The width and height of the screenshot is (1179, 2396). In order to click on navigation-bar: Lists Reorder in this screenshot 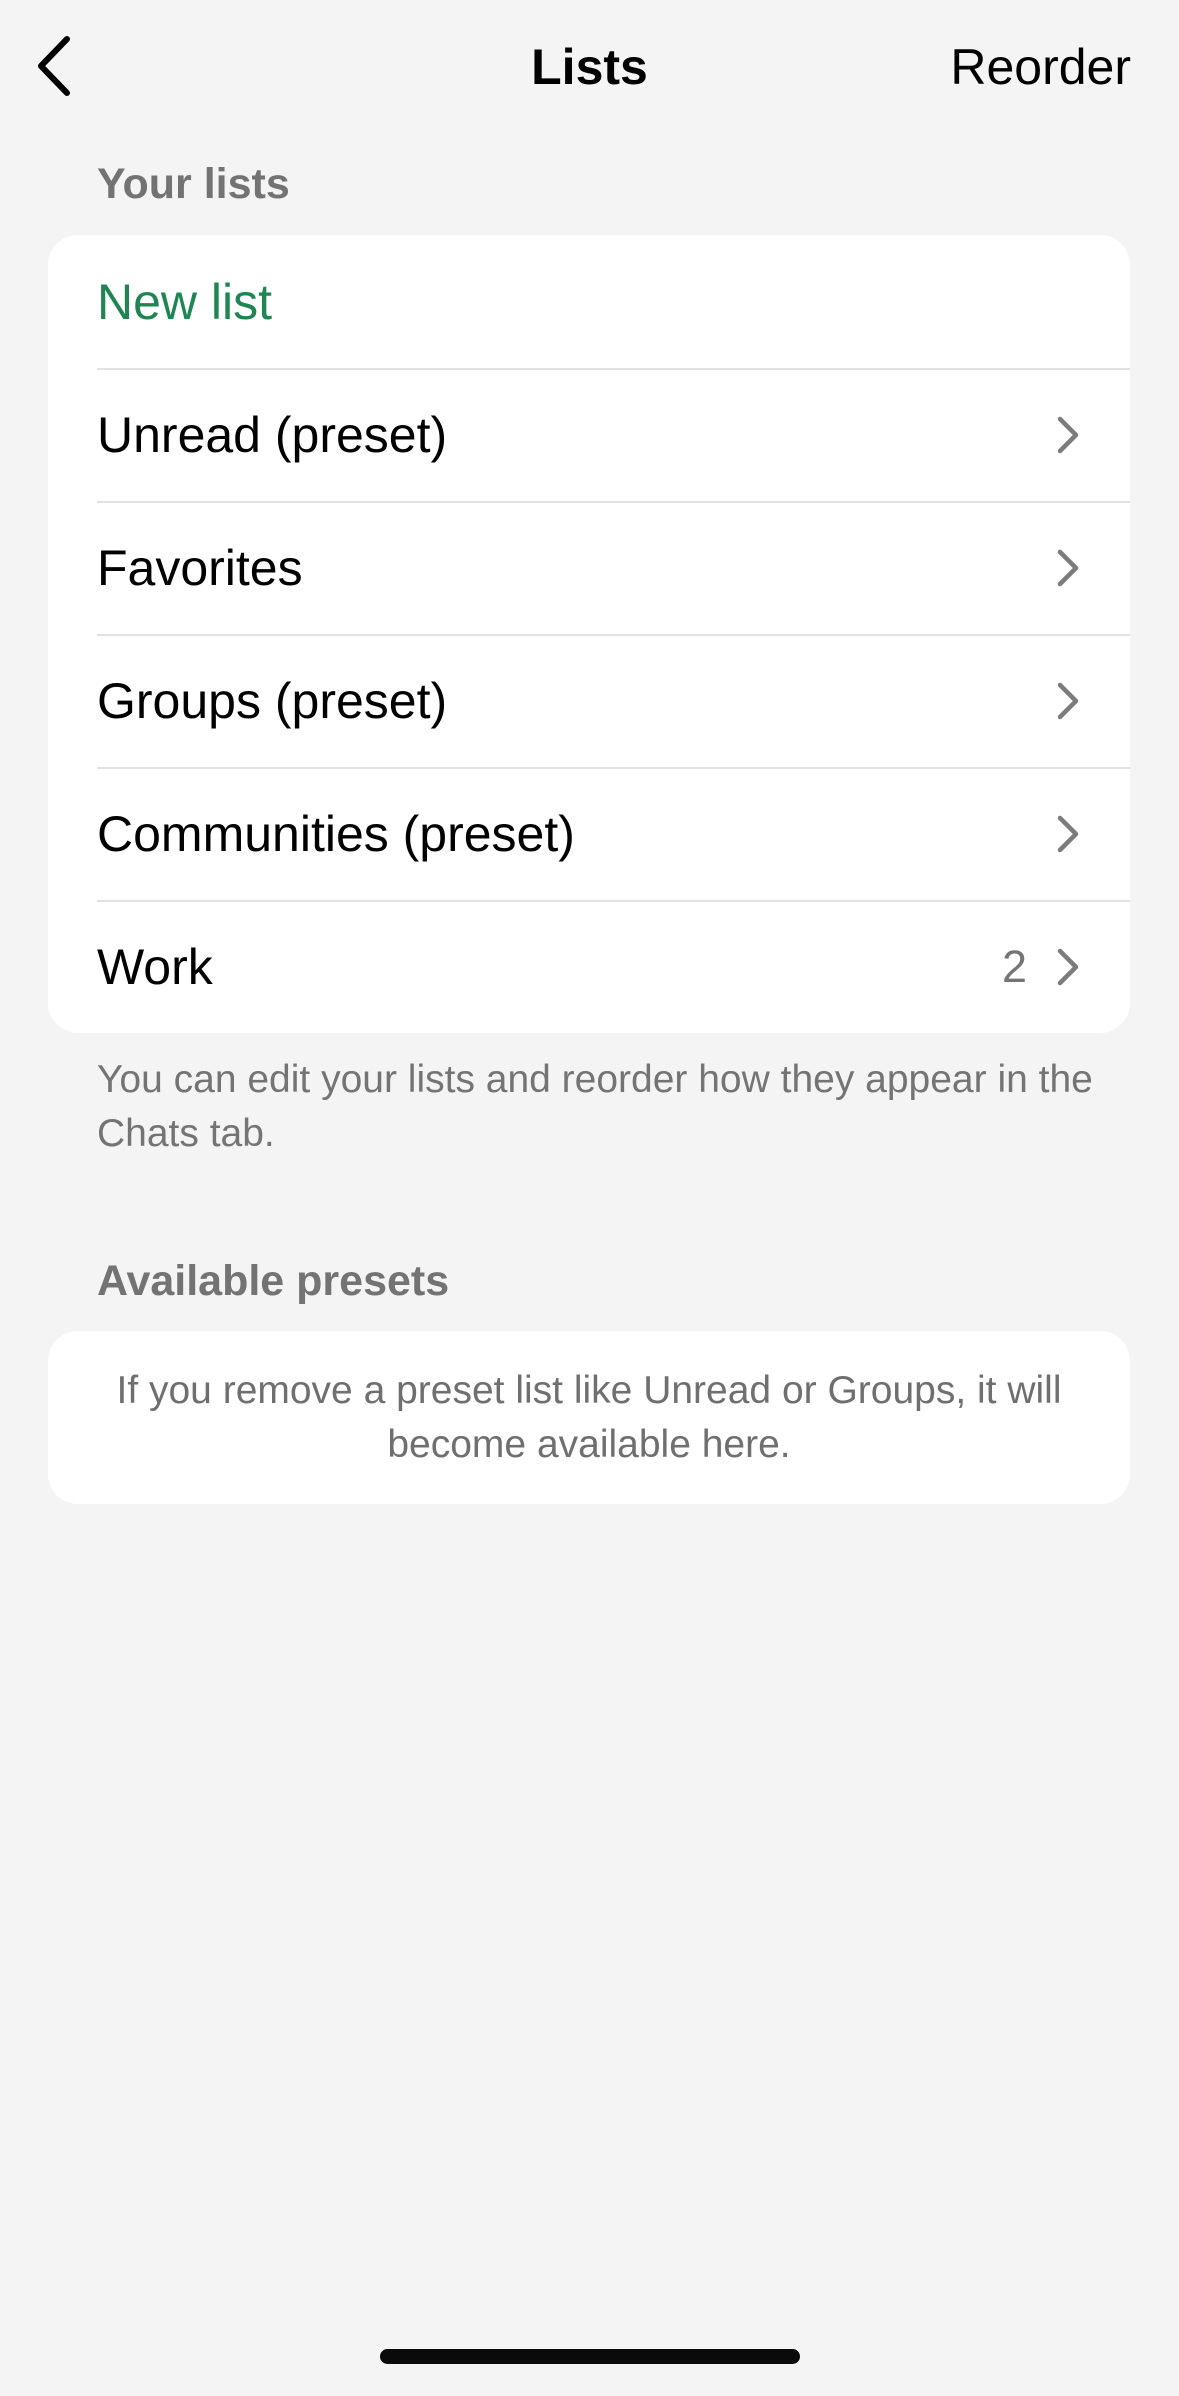, I will do `click(589, 67)`.